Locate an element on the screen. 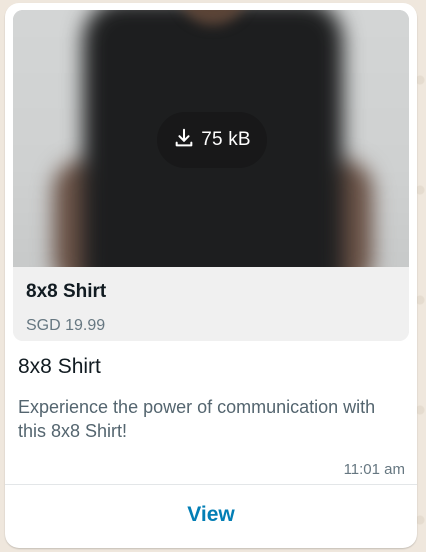  product-name: 8x8 Shirt is located at coordinates (66, 291).